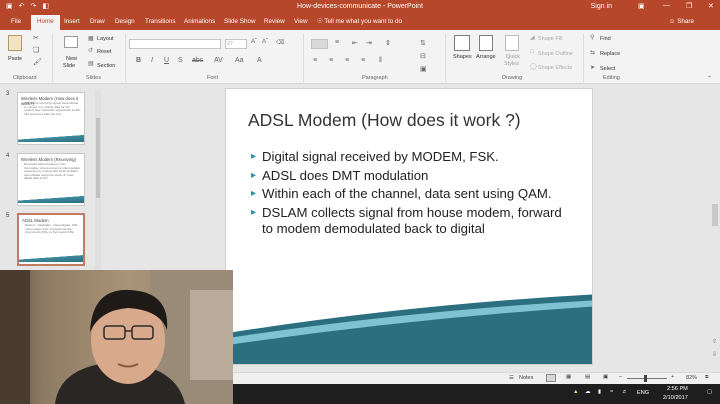  I want to click on tab-insert: Insert, so click(72, 21).